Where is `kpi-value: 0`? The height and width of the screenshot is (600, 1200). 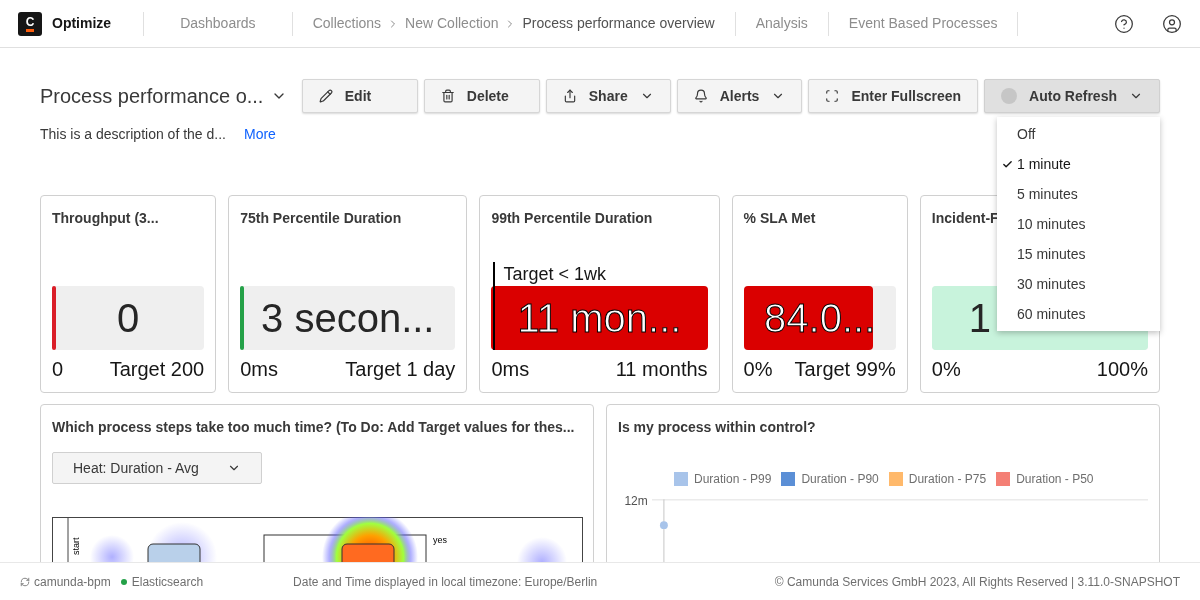 kpi-value: 0 is located at coordinates (128, 318).